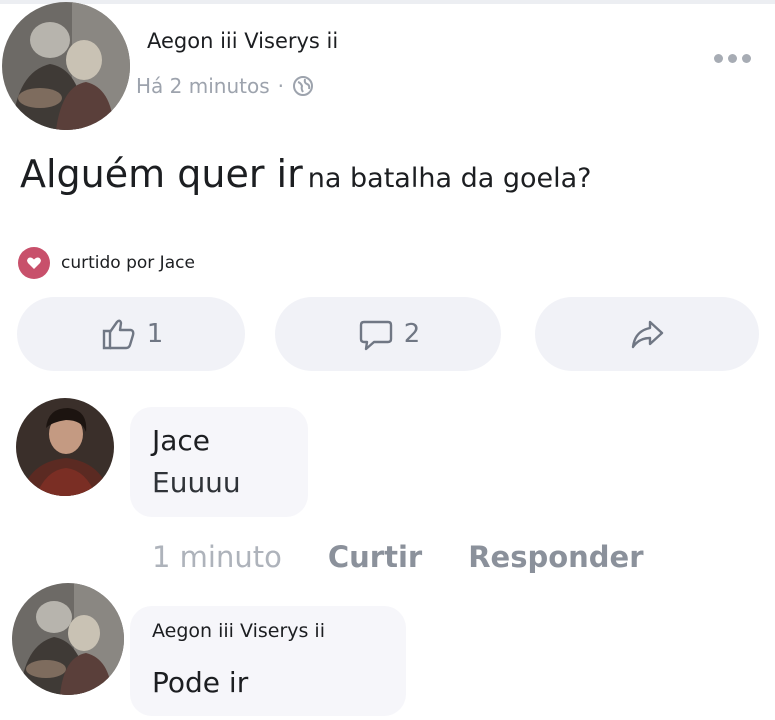 Image resolution: width=775 pixels, height=720 pixels. What do you see at coordinates (412, 334) in the screenshot?
I see `comment-count: 2` at bounding box center [412, 334].